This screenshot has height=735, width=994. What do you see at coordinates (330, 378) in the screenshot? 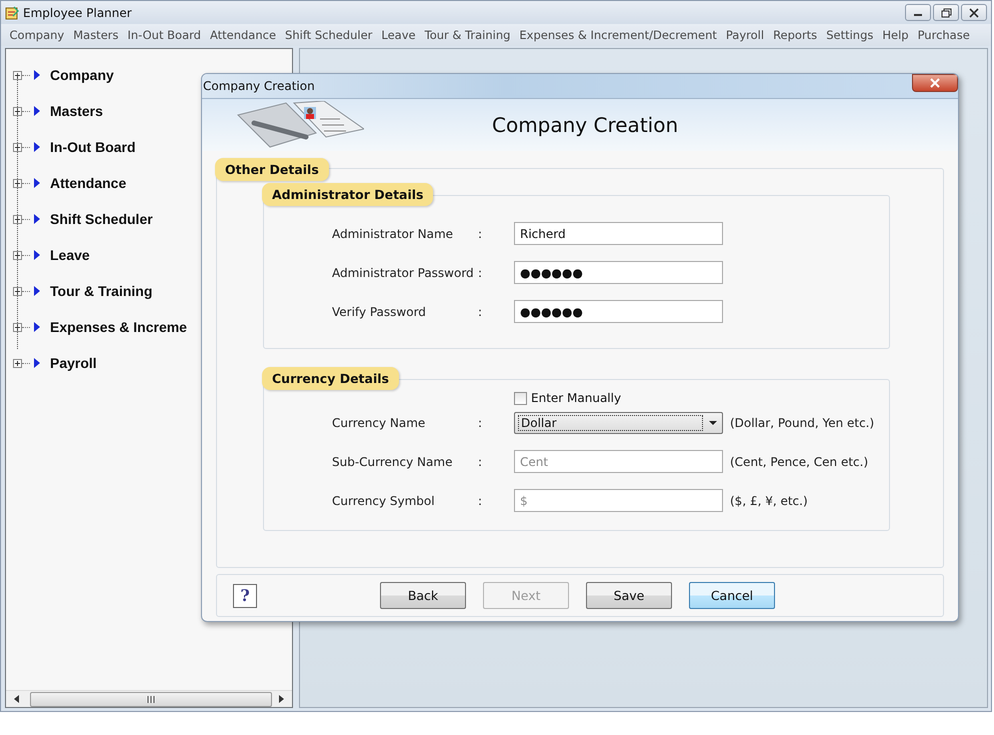
I see `section-title: Currency Details` at bounding box center [330, 378].